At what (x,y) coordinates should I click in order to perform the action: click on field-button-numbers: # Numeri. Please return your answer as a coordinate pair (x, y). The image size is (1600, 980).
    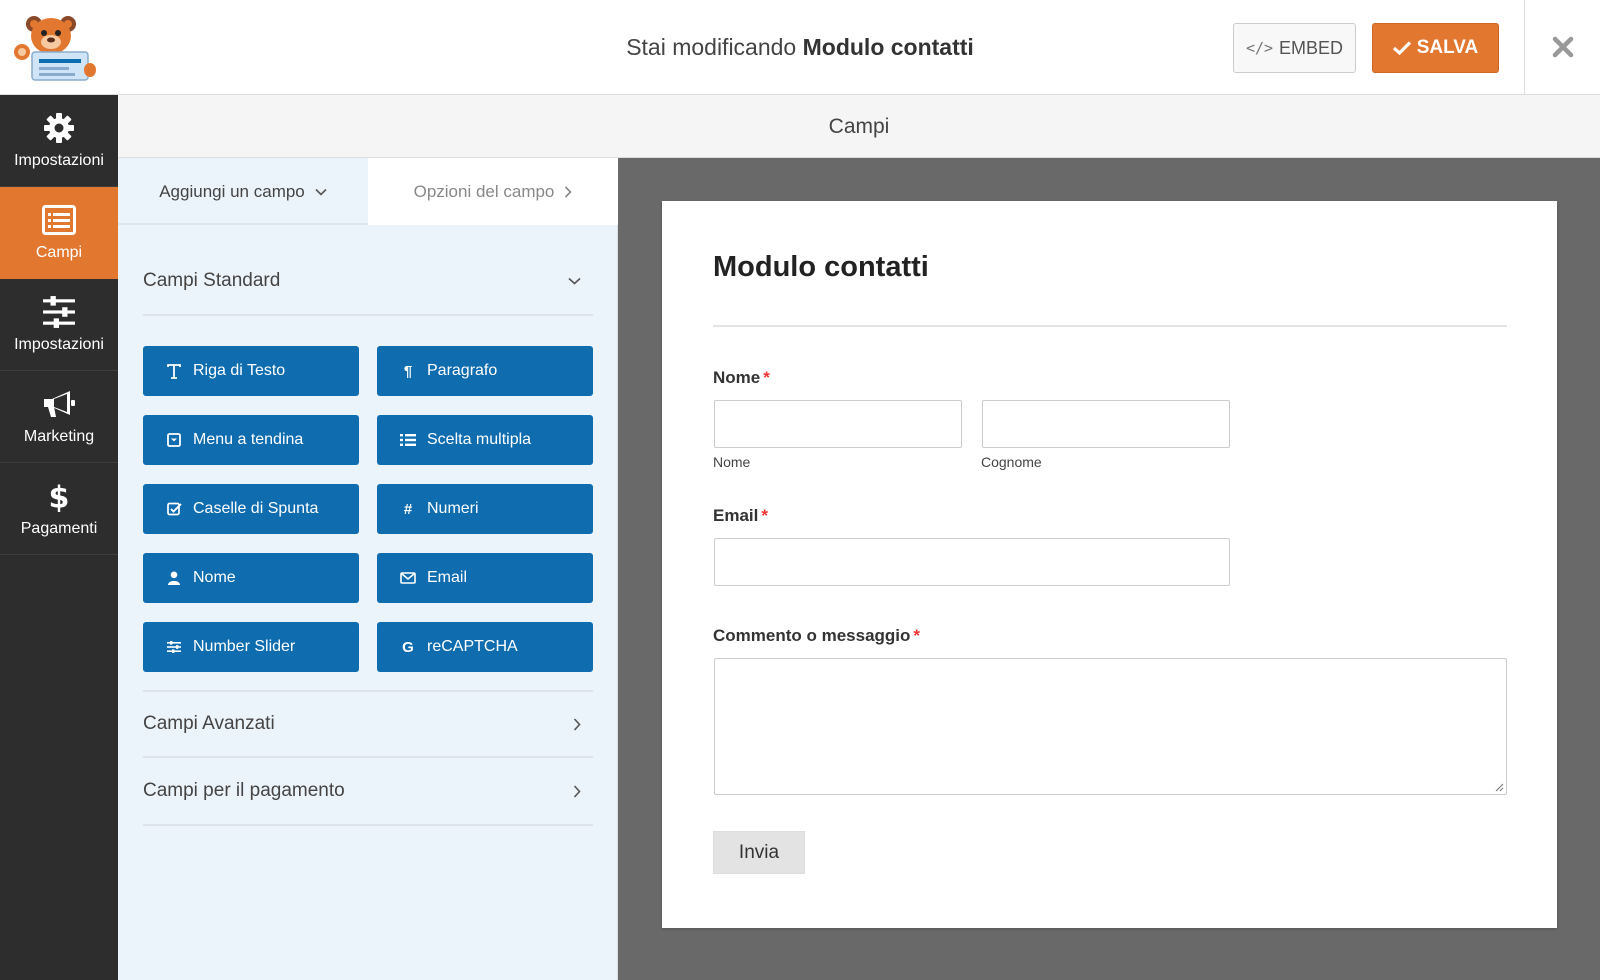
    Looking at the image, I should click on (485, 509).